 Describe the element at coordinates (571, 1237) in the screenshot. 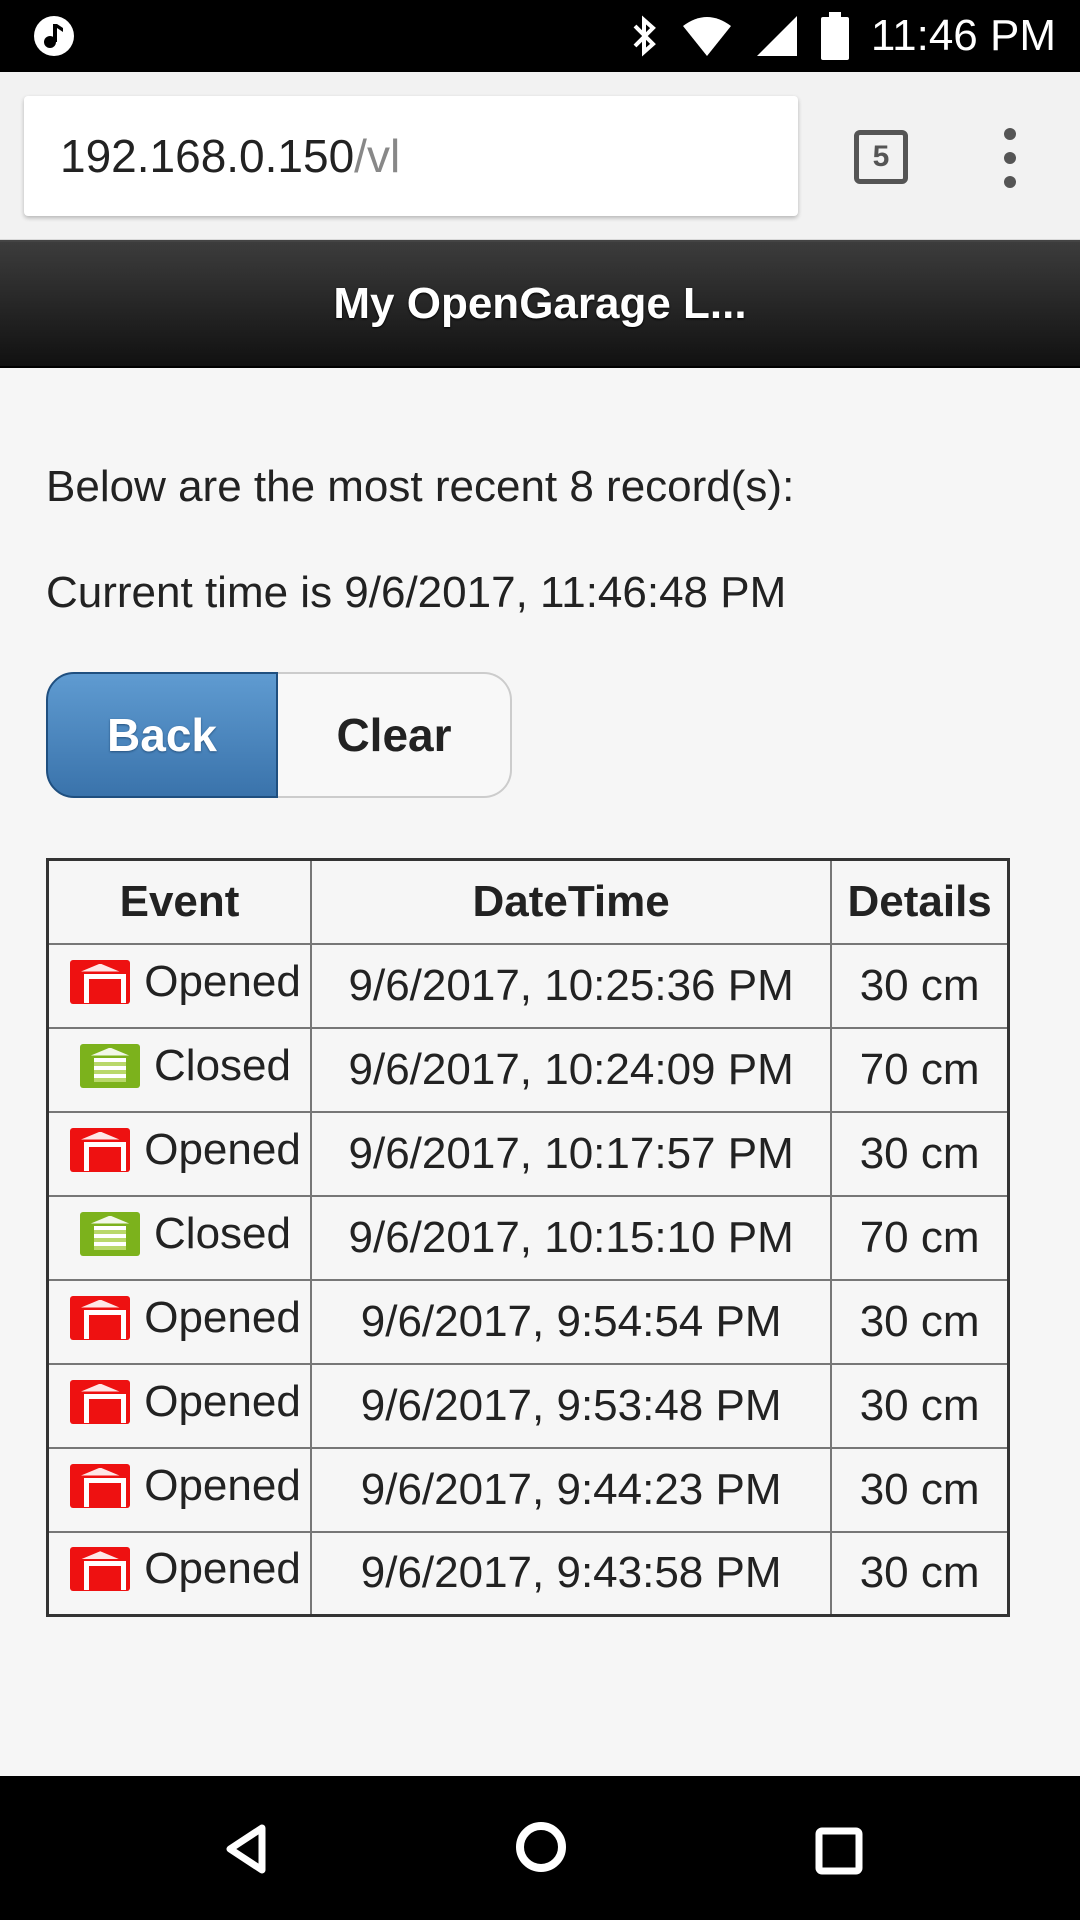

I see `datetime-cell: 9/6/2017, 10:15:10 PM` at that location.